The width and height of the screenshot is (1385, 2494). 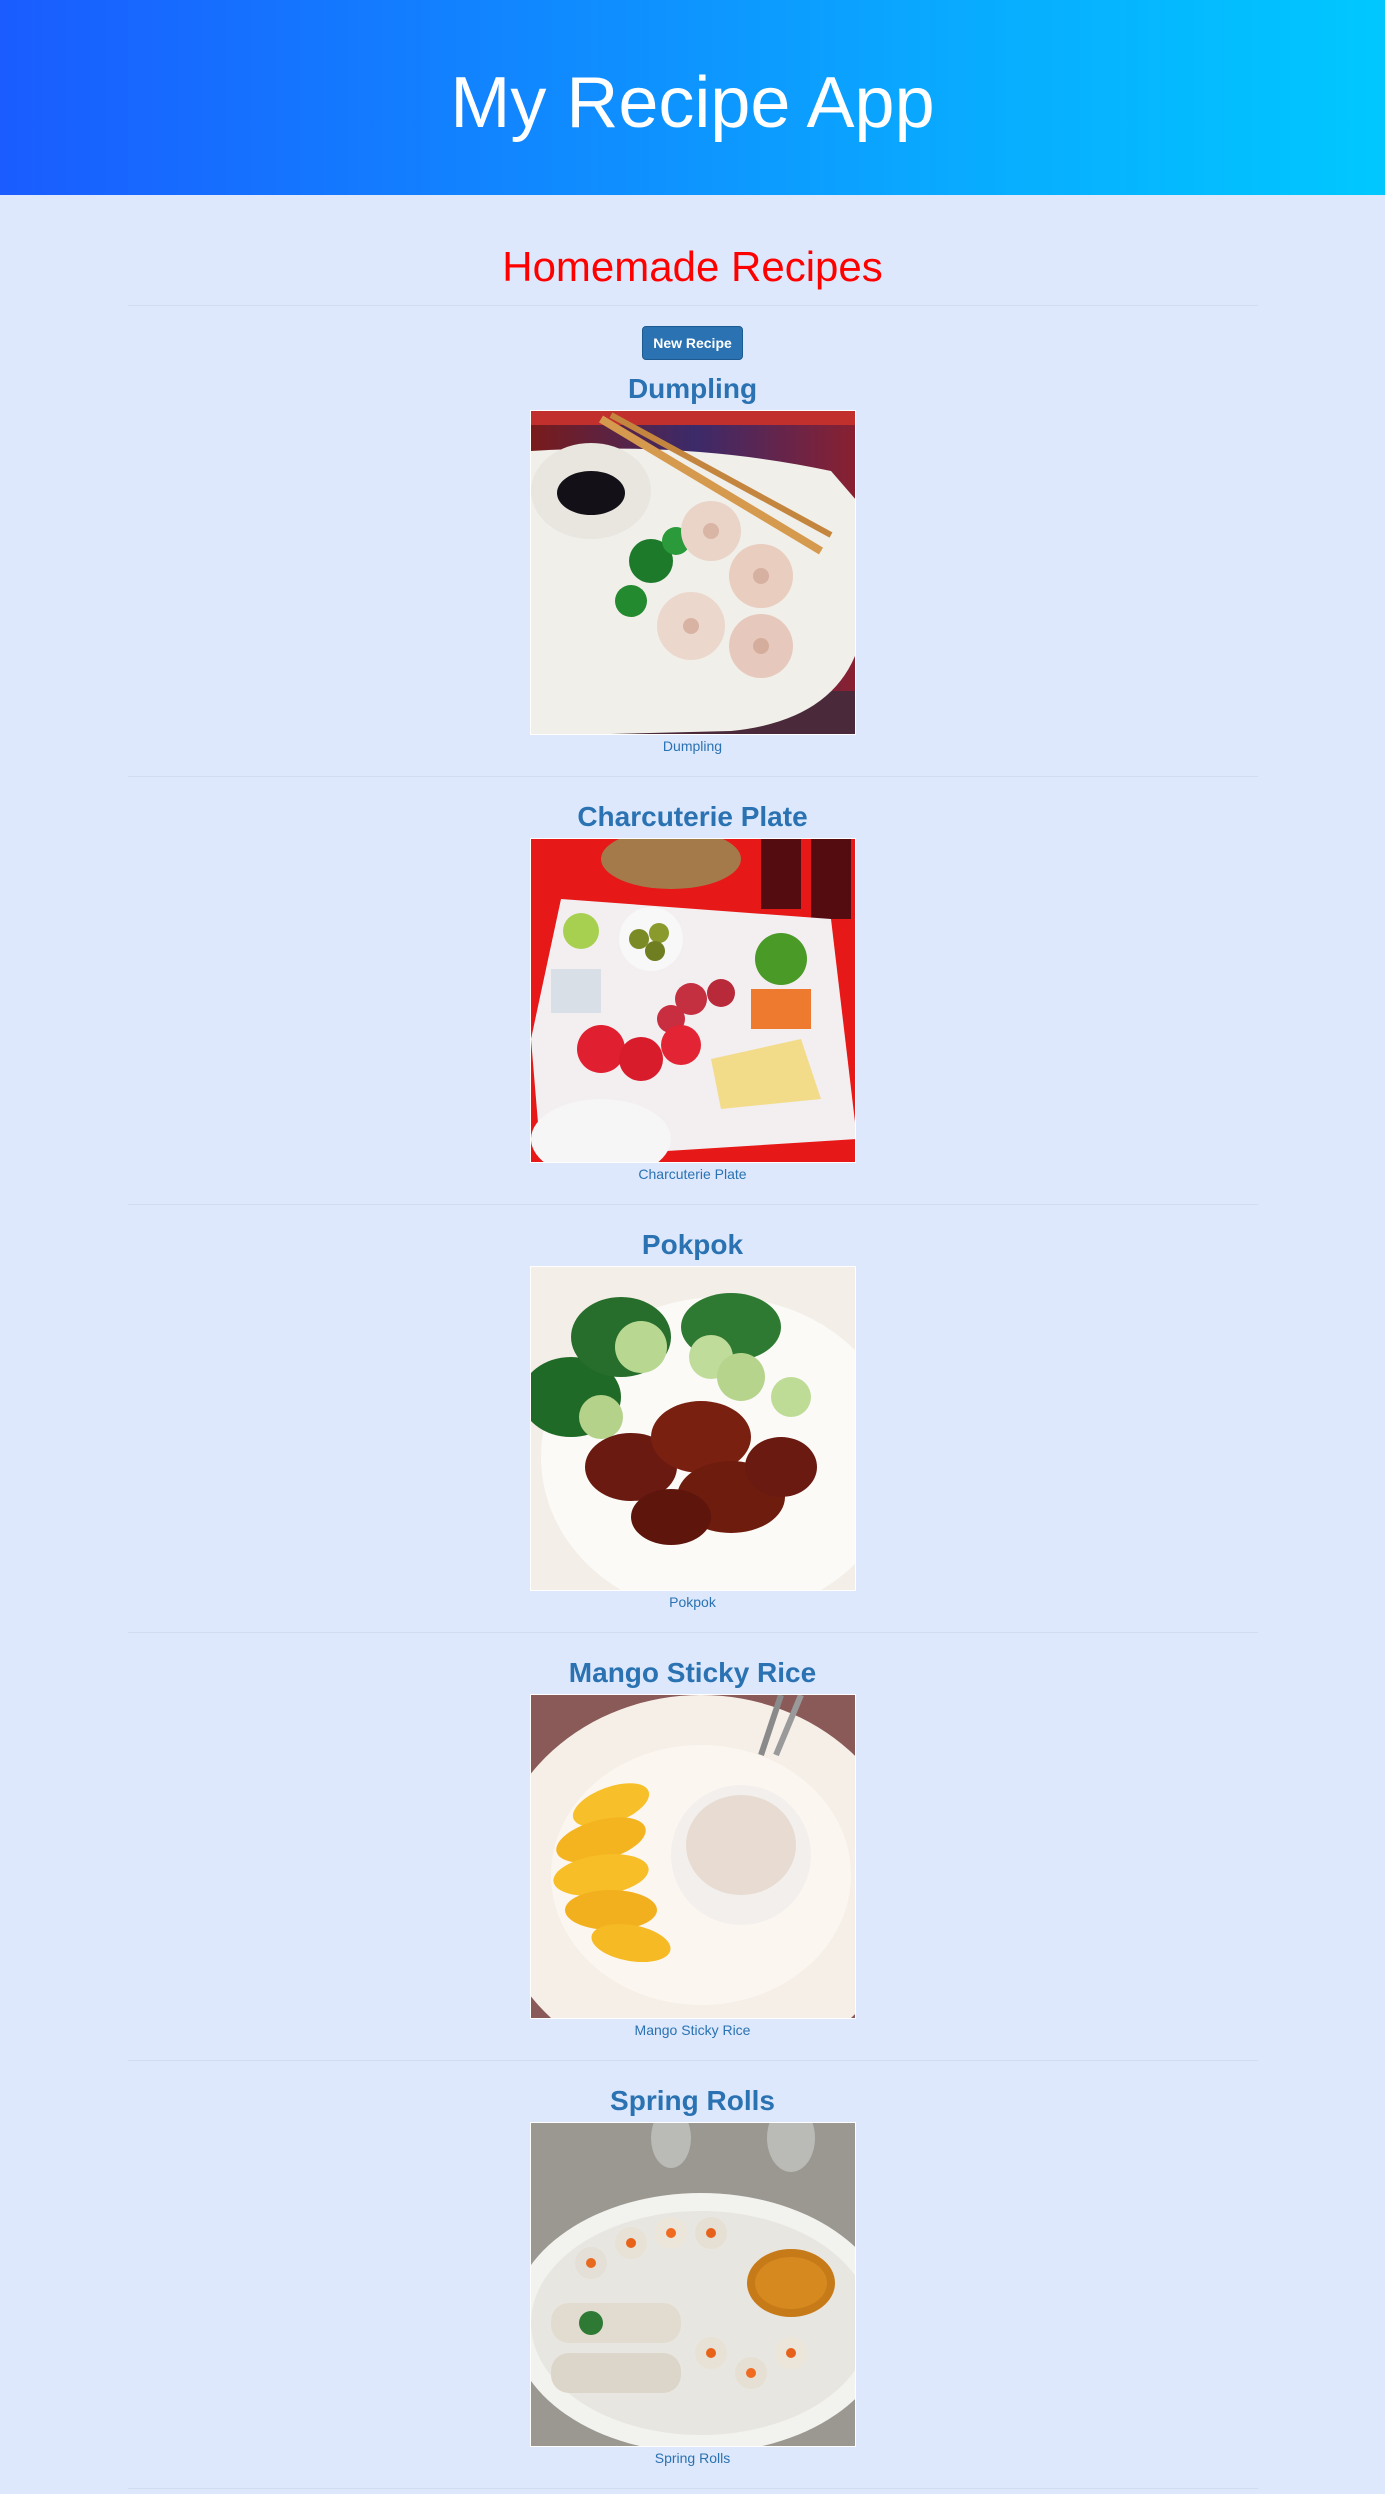 What do you see at coordinates (692, 1856) in the screenshot?
I see `mango-sticky-rice-photo` at bounding box center [692, 1856].